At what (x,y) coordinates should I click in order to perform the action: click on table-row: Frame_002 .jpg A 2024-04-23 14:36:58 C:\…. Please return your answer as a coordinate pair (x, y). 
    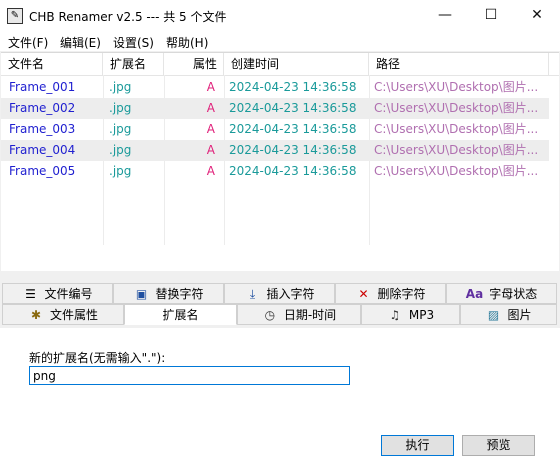
    Looking at the image, I should click on (275, 108).